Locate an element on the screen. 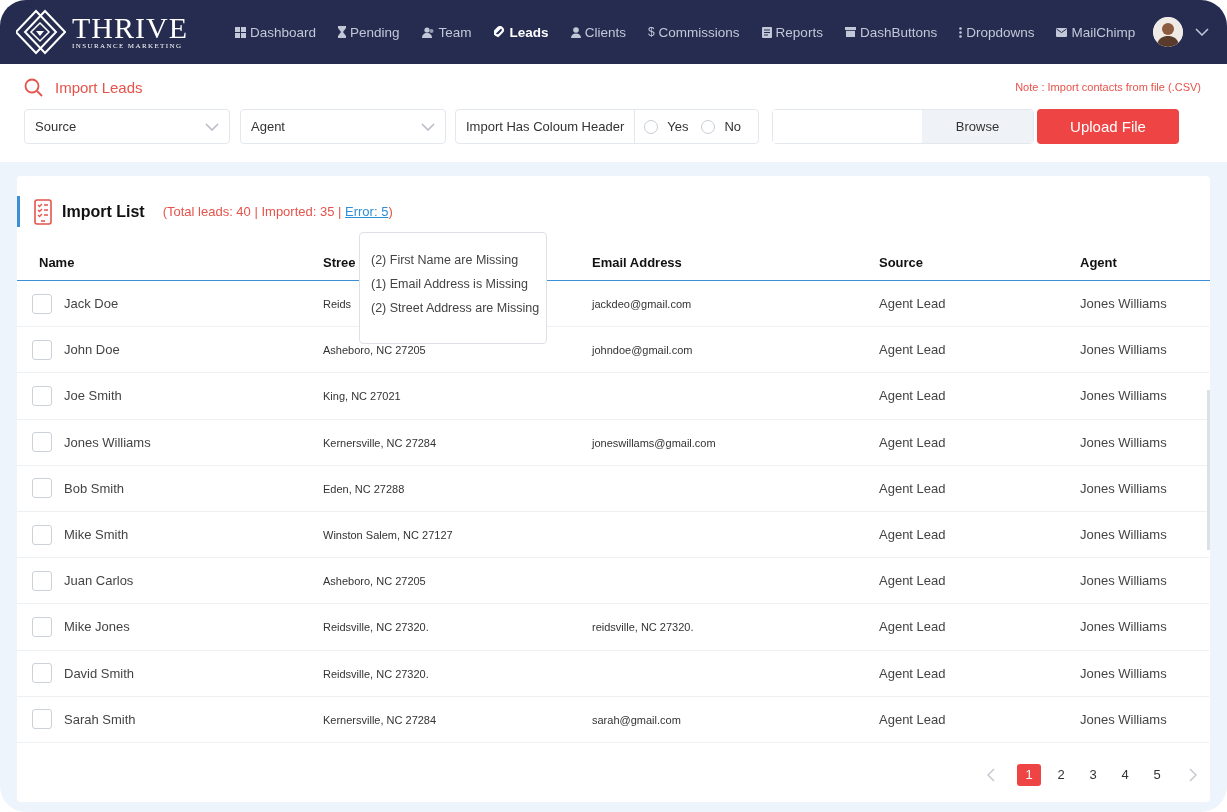  nav-link: Dropdowns is located at coordinates (997, 32).